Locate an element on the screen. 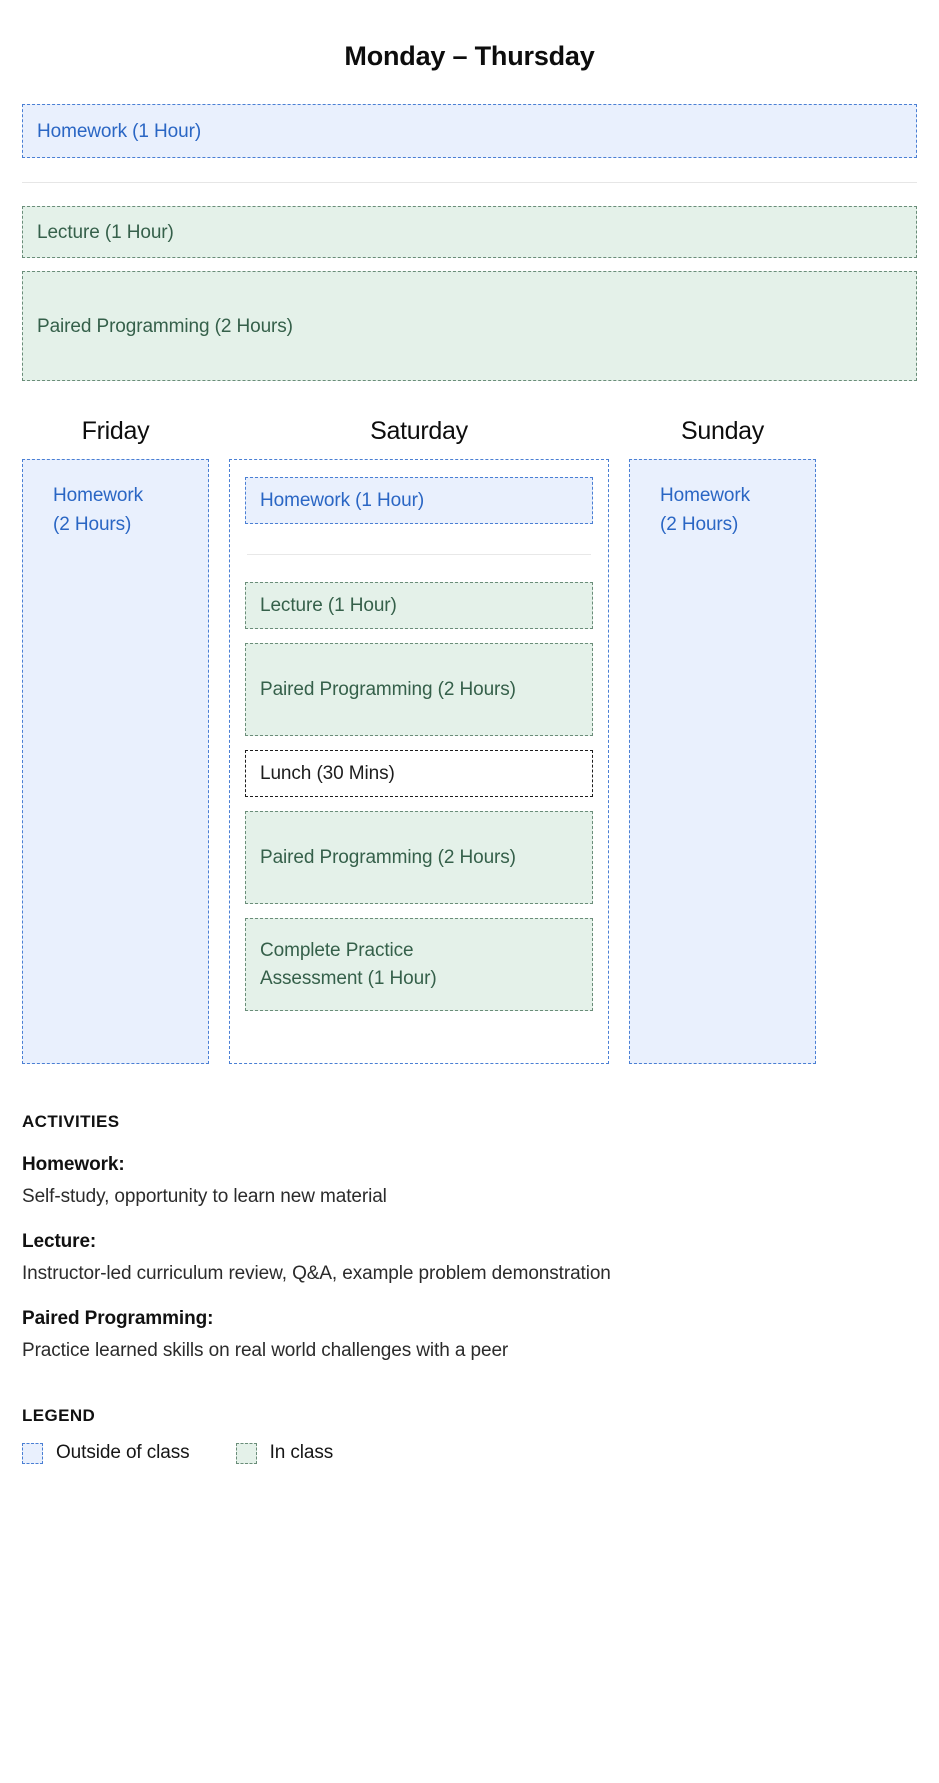 Image resolution: width=939 pixels, height=1783 pixels. weekday-block-paired-programming: Paired Programming (2 Hours) is located at coordinates (469, 326).